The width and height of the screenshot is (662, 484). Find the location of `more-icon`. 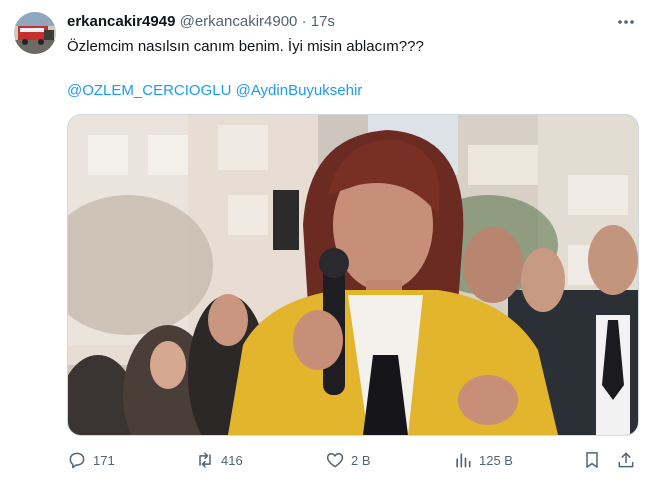

more-icon is located at coordinates (626, 22).